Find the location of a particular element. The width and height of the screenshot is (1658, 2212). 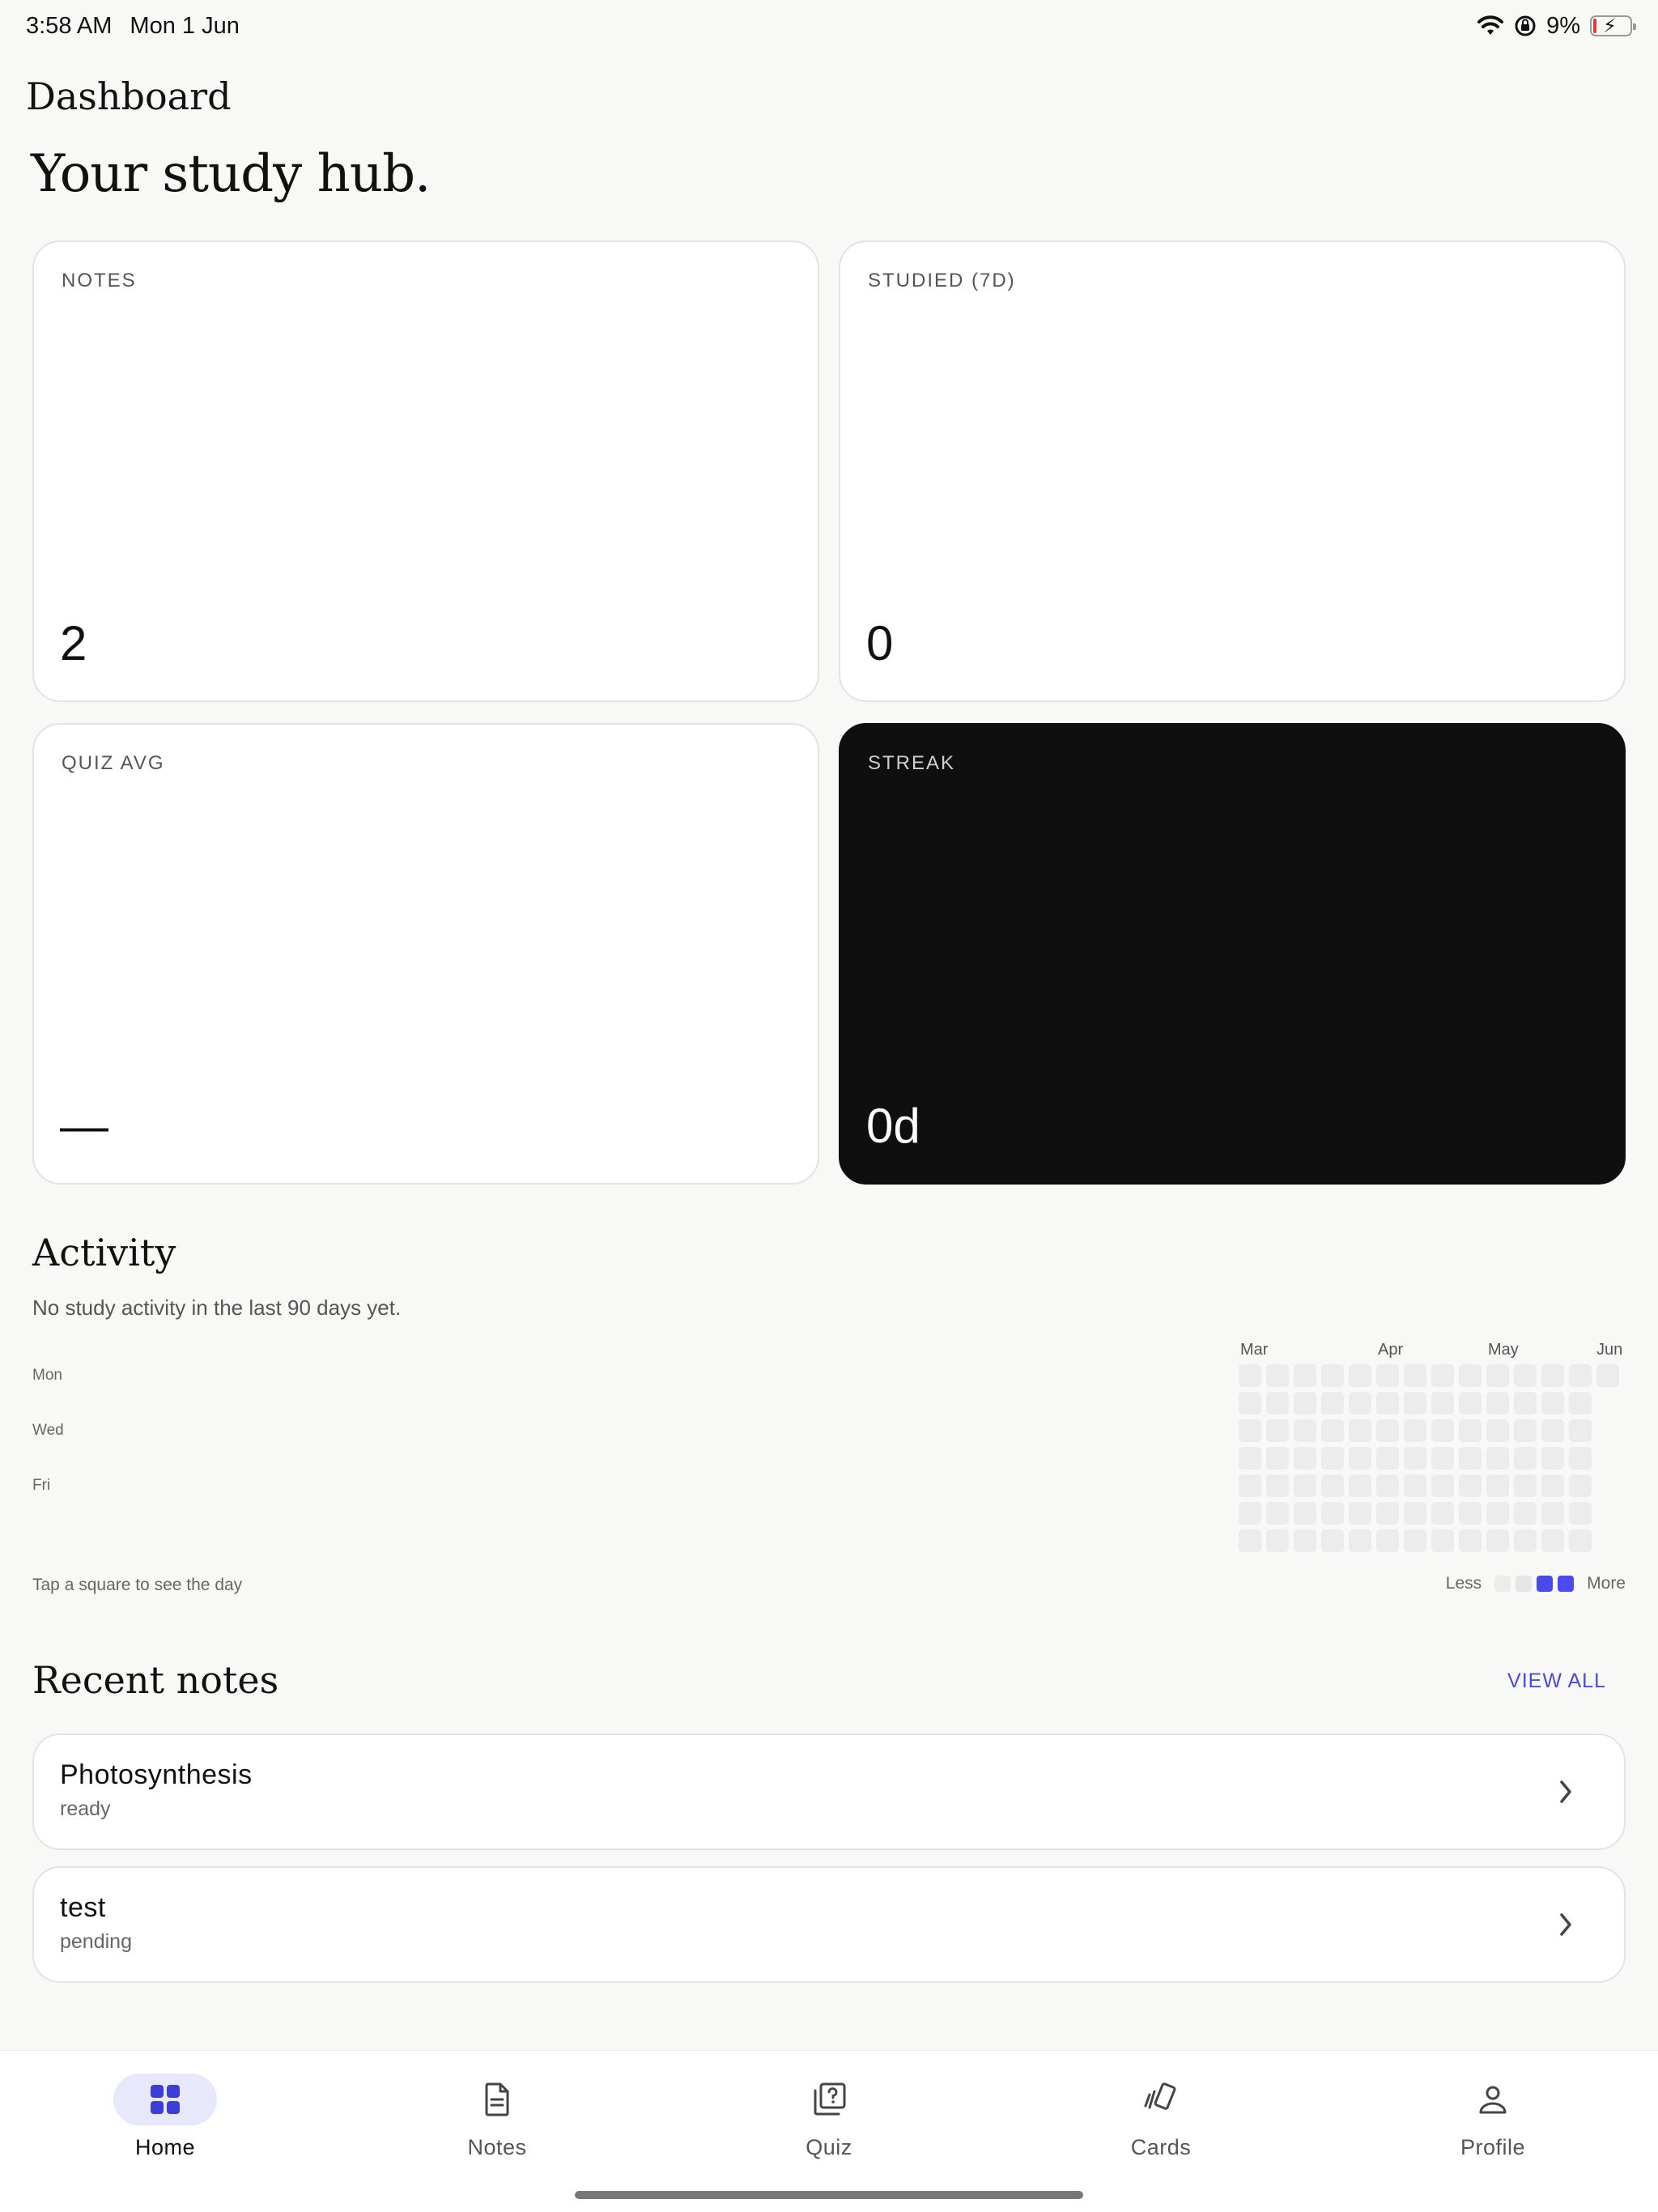

tab-notes: Notes is located at coordinates (497, 2127).